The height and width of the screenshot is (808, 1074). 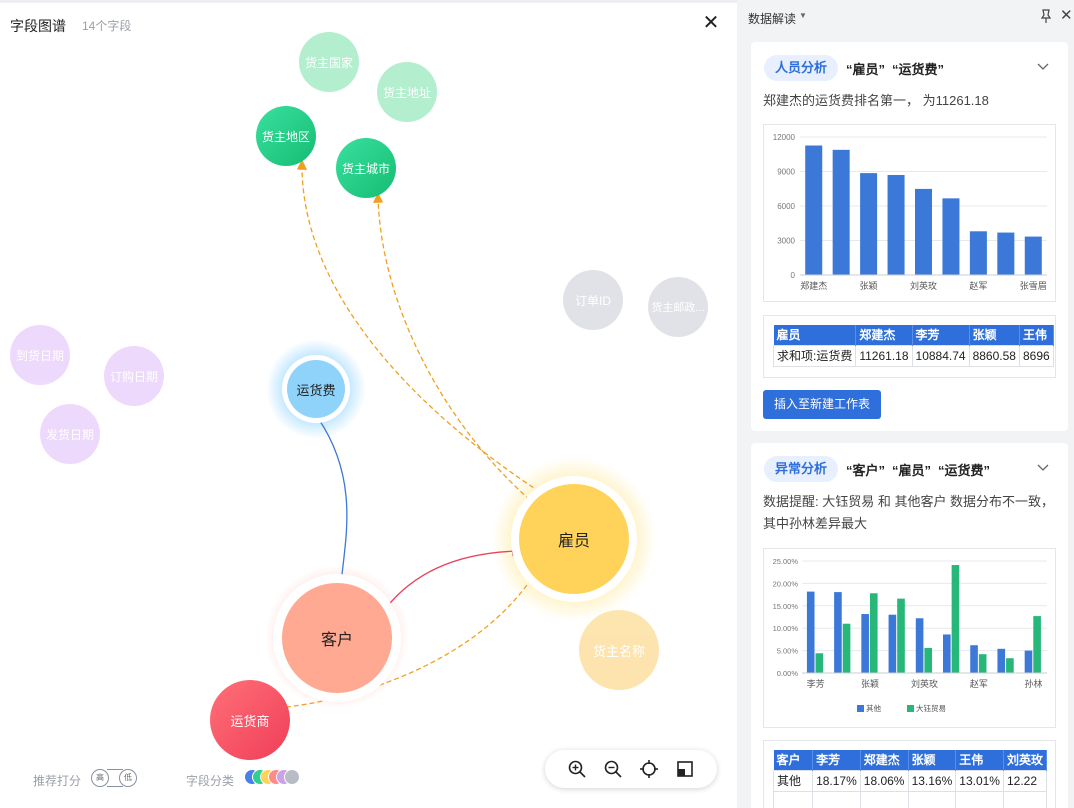 I want to click on table-cell: 12.22, so click(x=1025, y=780).